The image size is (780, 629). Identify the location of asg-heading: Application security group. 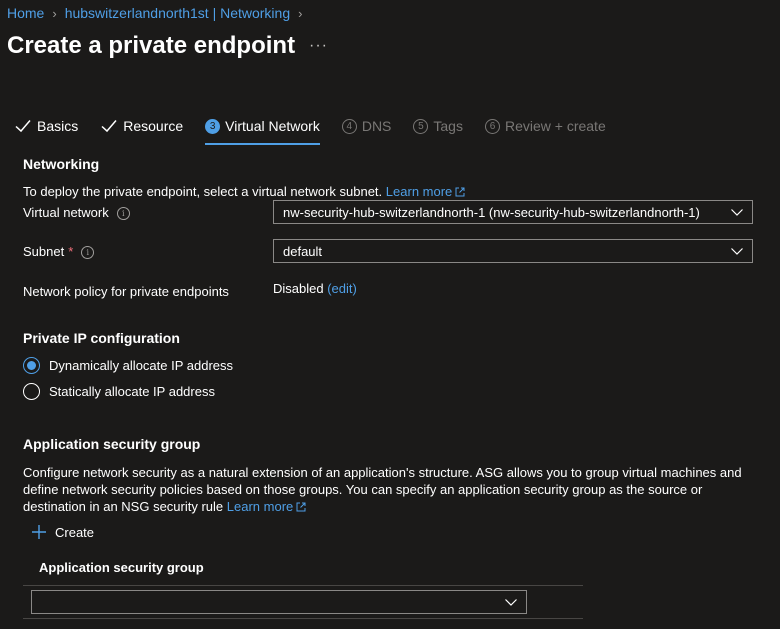
(112, 444).